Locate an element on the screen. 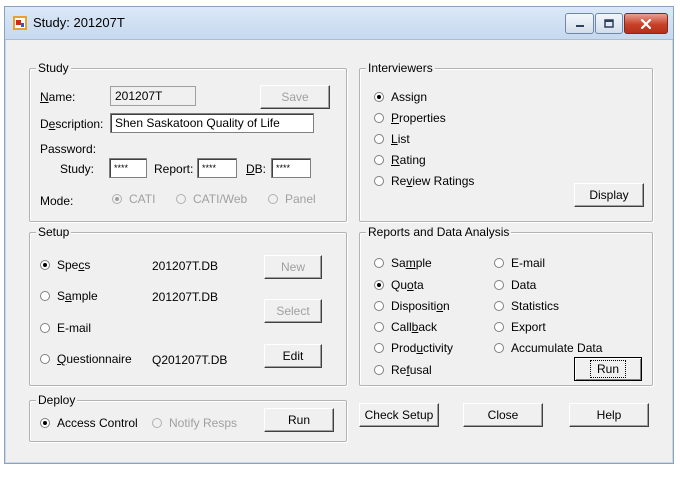  access-control-label: Access Control is located at coordinates (97, 423).